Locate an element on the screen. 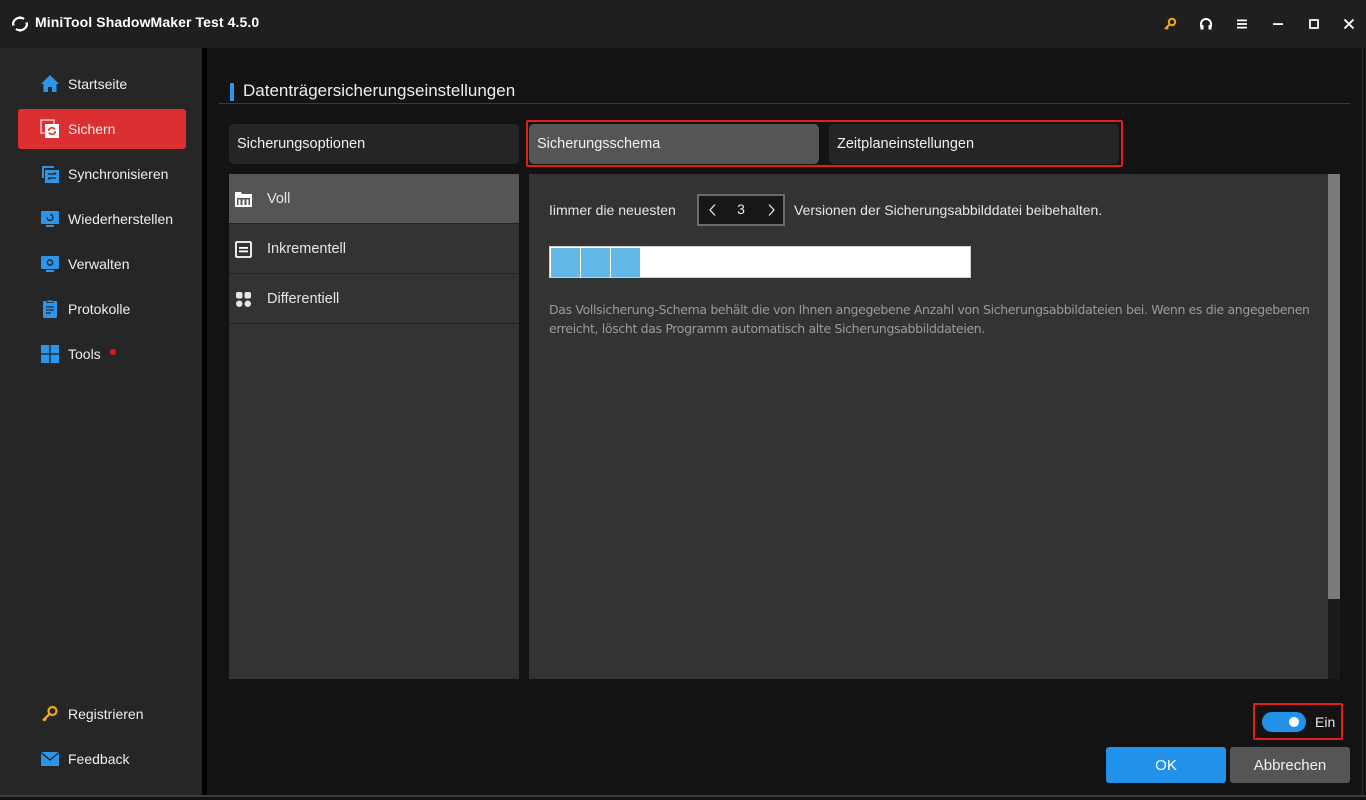  section-divider is located at coordinates (784, 103).